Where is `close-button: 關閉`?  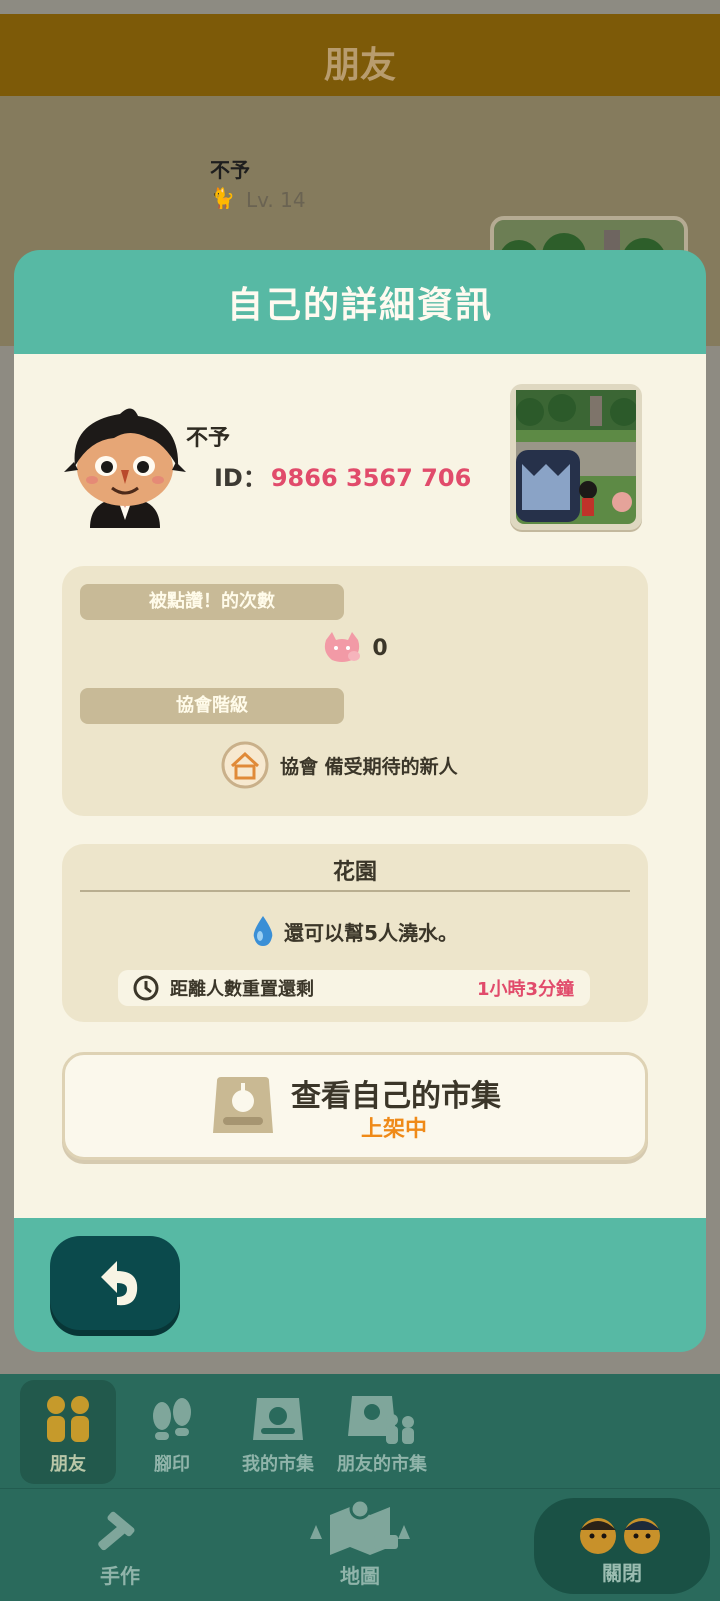 close-button: 關閉 is located at coordinates (622, 1546).